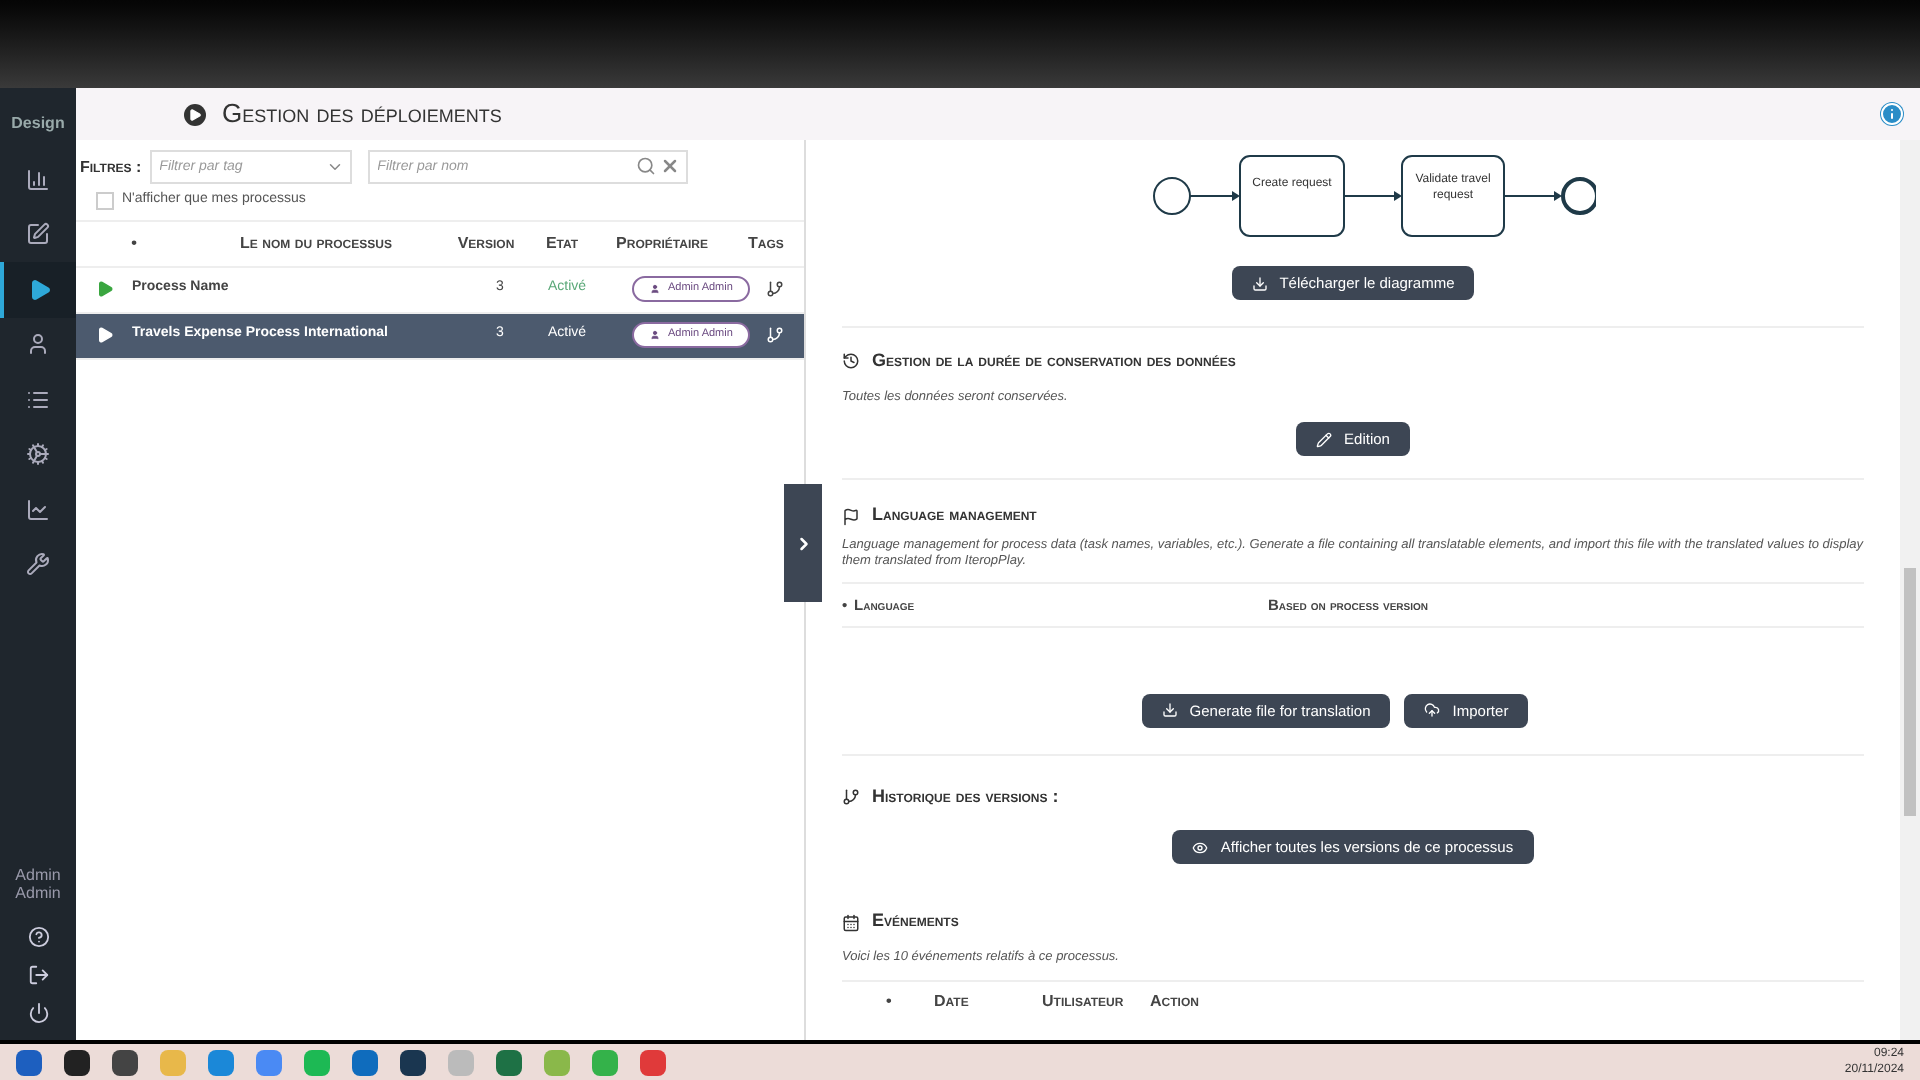  I want to click on user-name: Admin Admin, so click(38, 884).